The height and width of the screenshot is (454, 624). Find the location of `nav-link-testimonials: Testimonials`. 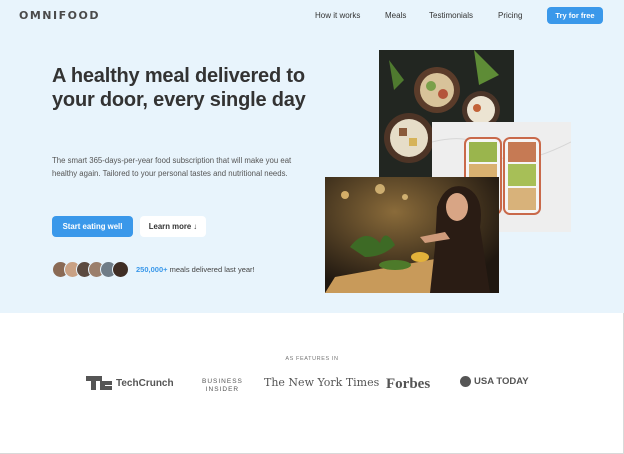

nav-link-testimonials: Testimonials is located at coordinates (451, 15).